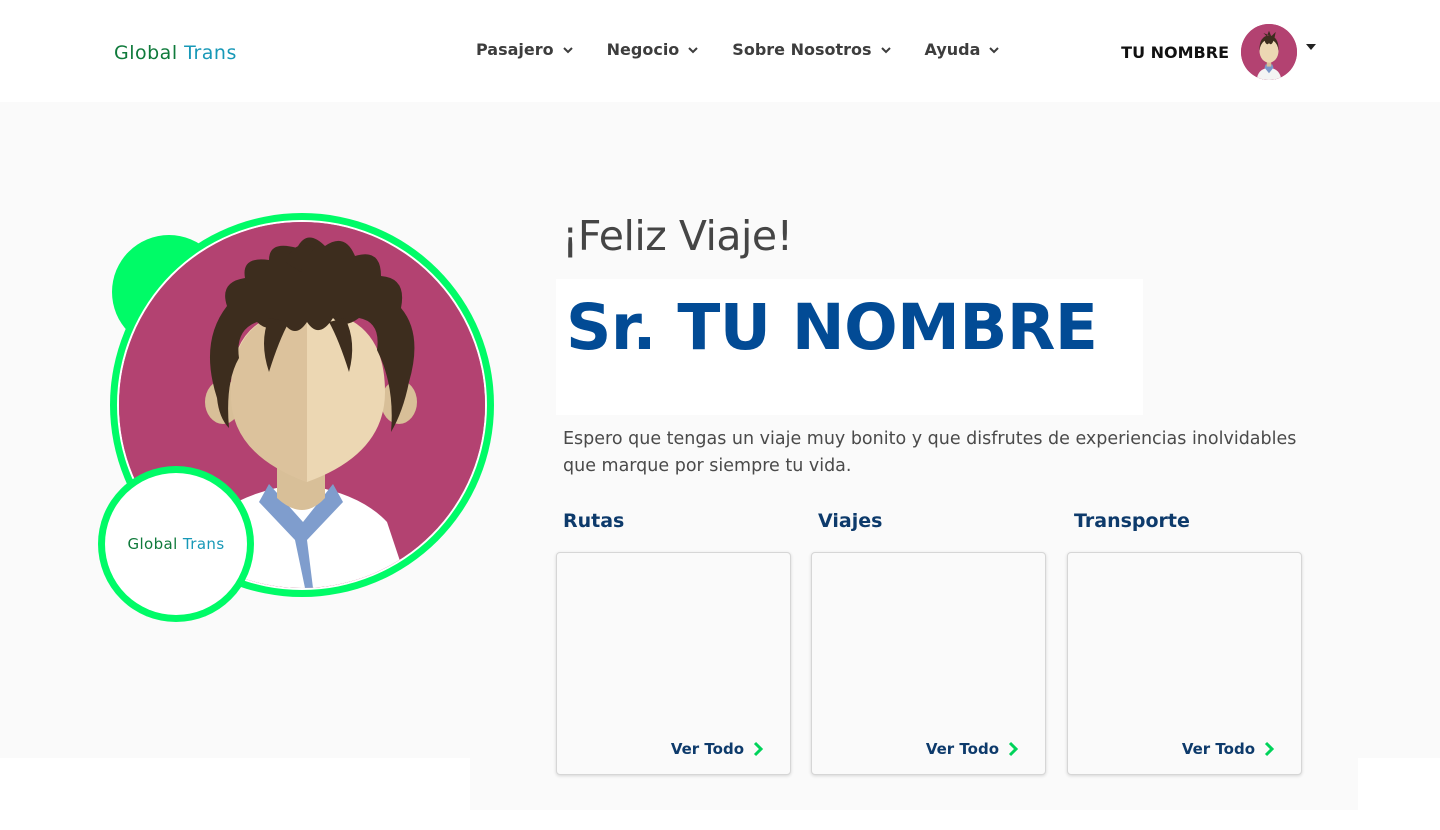 The height and width of the screenshot is (830, 1440). What do you see at coordinates (152, 544) in the screenshot?
I see `badge-logo-global: Global` at bounding box center [152, 544].